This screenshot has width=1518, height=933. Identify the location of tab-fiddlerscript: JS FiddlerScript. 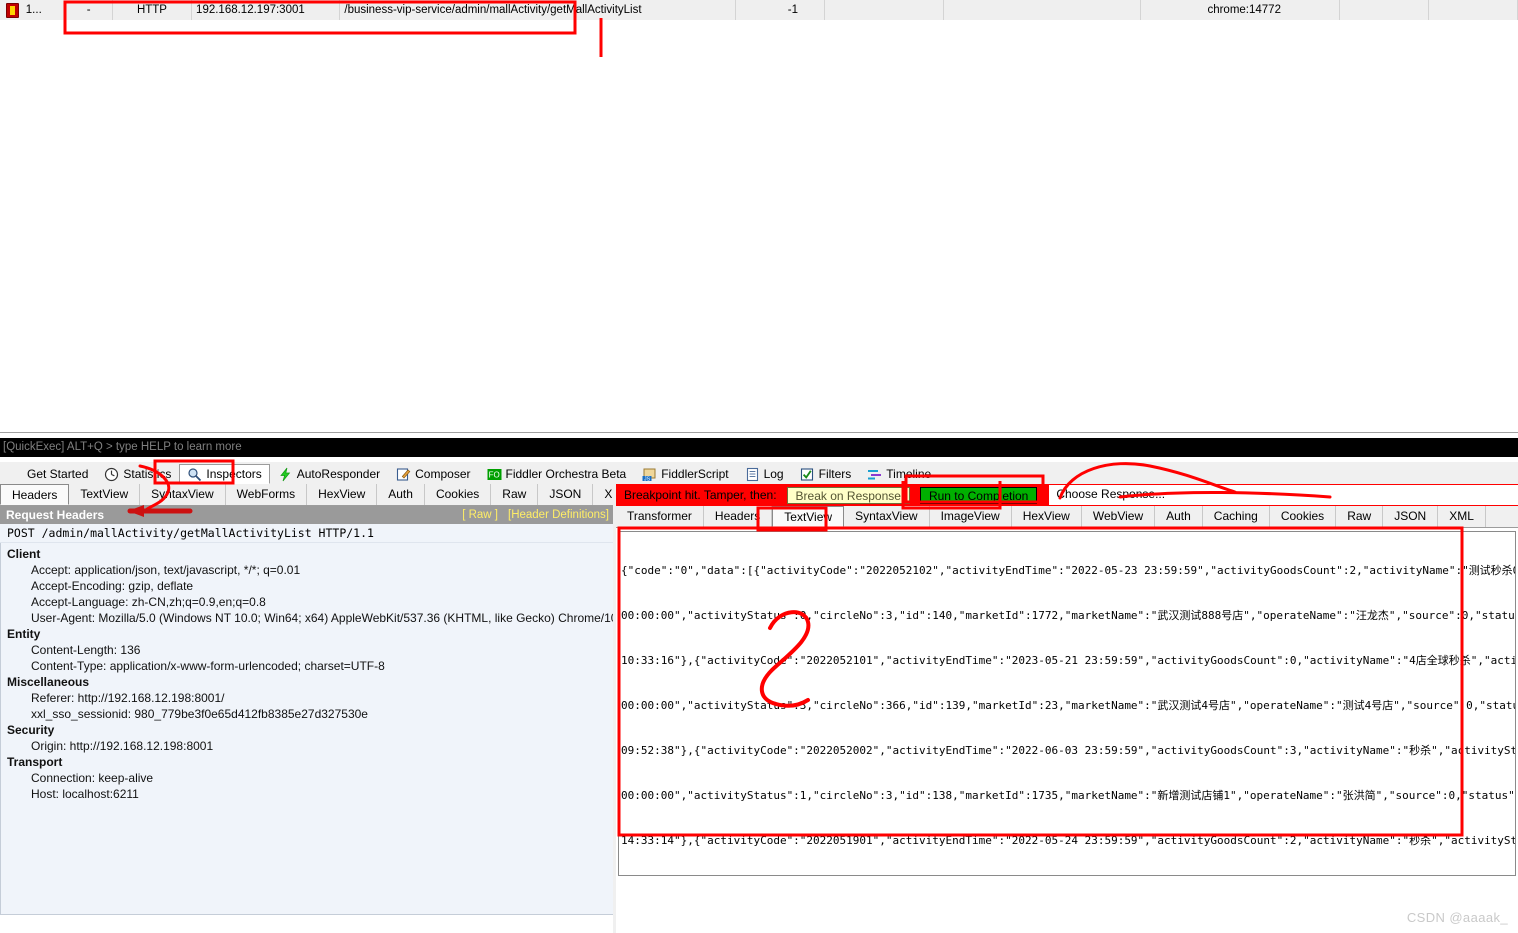
(685, 474).